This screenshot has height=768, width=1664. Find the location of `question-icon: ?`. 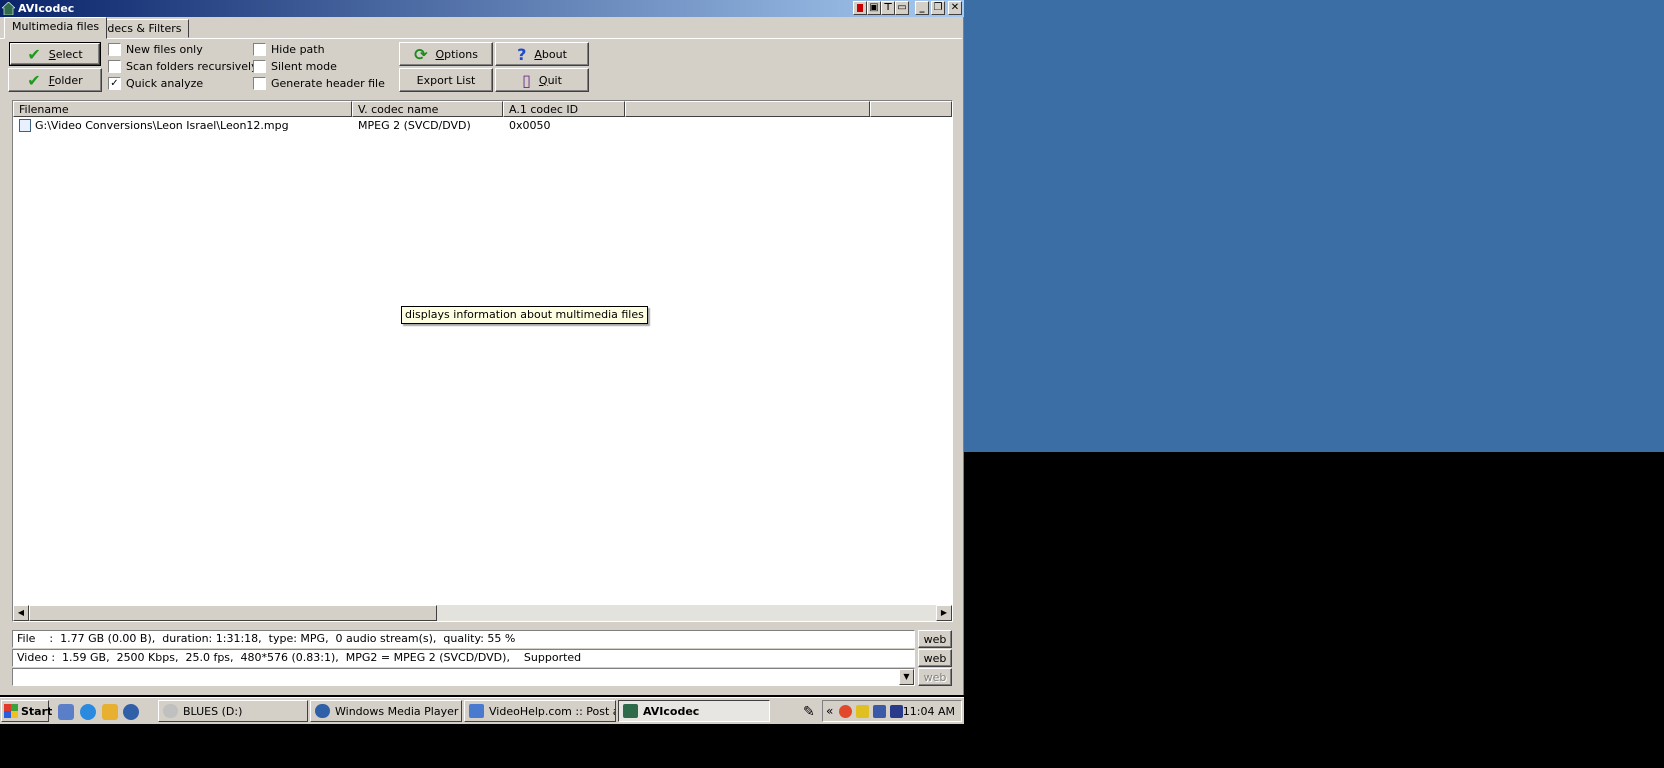

question-icon: ? is located at coordinates (522, 54).